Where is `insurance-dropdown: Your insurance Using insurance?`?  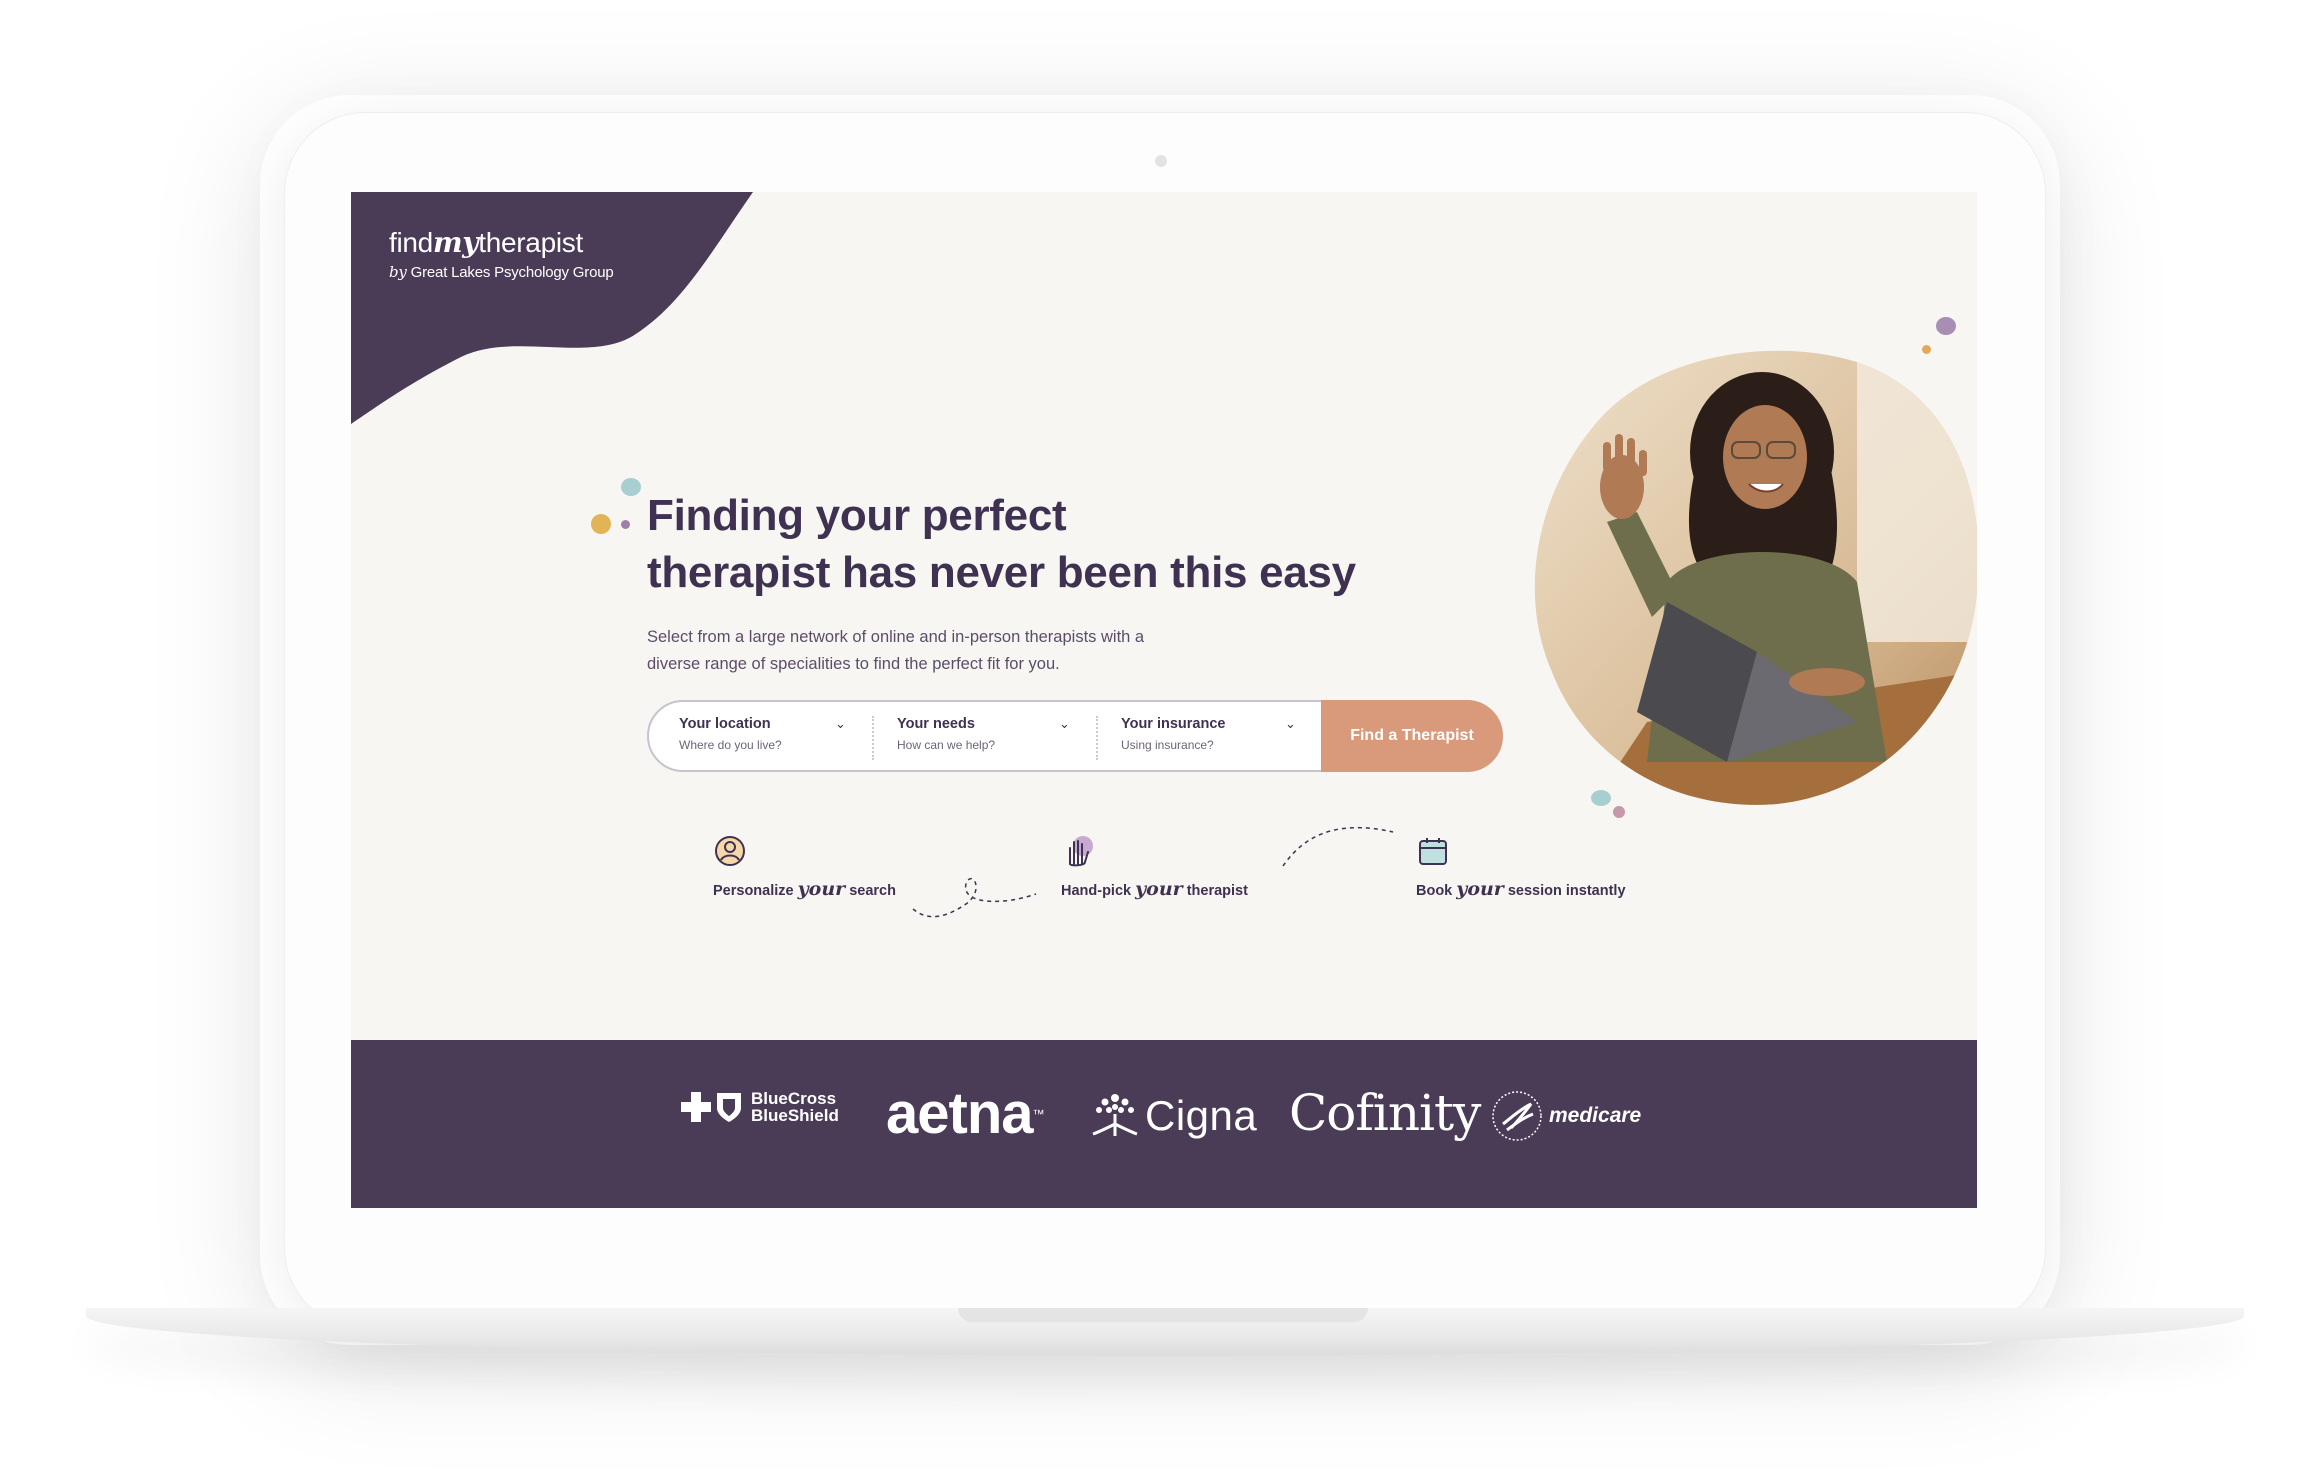 insurance-dropdown: Your insurance Using insurance? is located at coordinates (1206, 736).